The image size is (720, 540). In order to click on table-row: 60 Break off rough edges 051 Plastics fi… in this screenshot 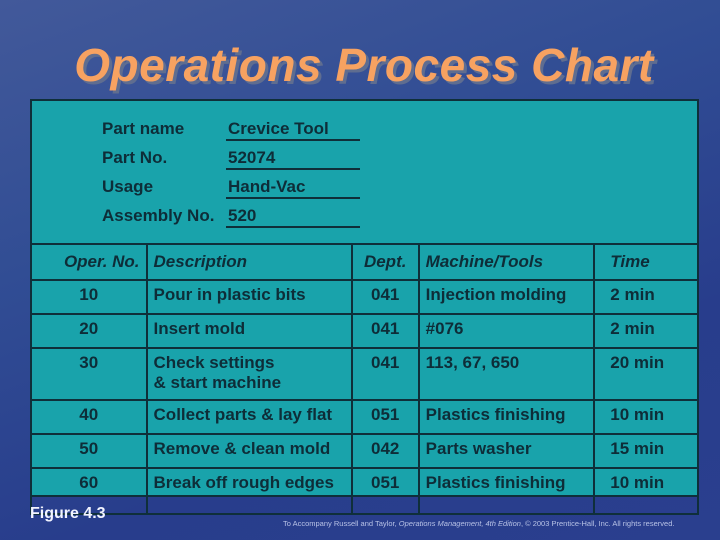, I will do `click(364, 491)`.